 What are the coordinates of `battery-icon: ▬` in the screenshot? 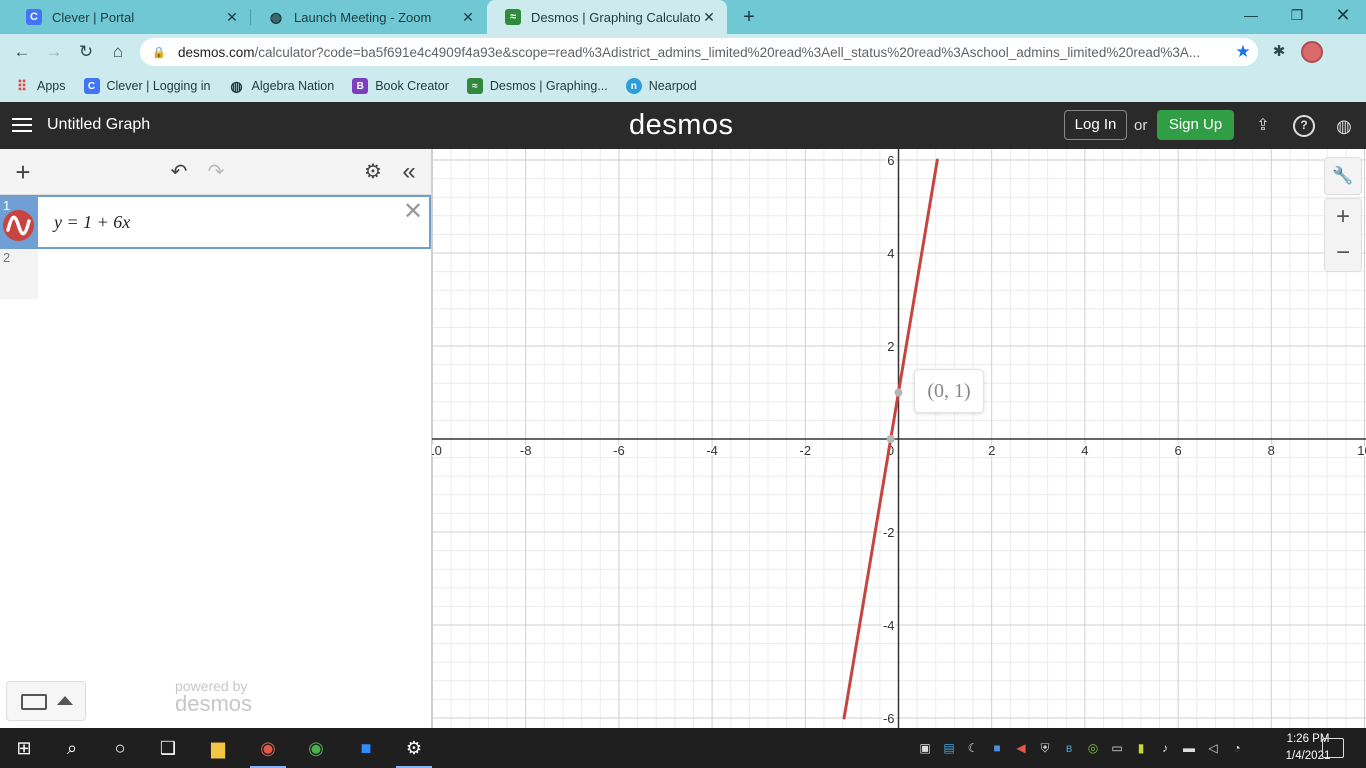 It's located at (1189, 748).